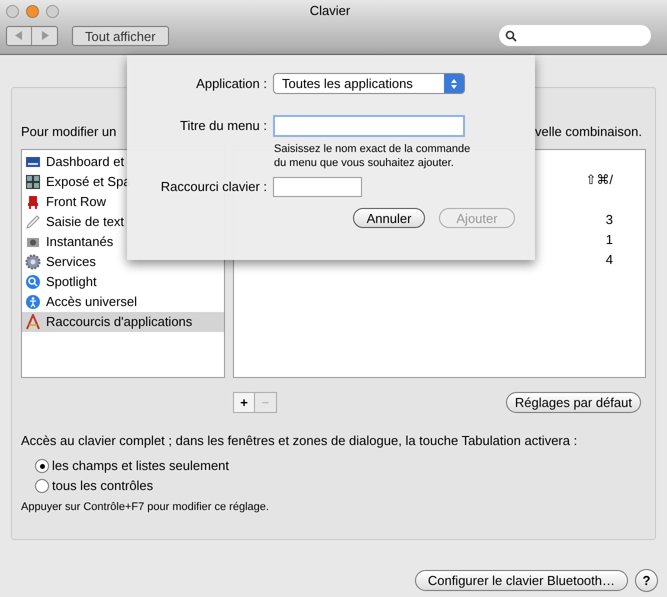 This screenshot has width=667, height=597. I want to click on hint-text: Appuyer sur Contrôle+F7 pour modifier ce réglage., so click(145, 507).